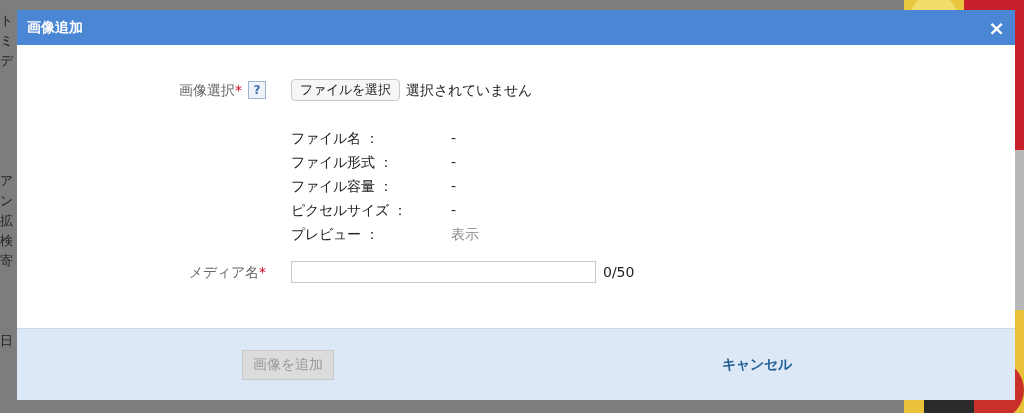 This screenshot has width=1024, height=413. I want to click on cancel-button: キャンセル, so click(757, 364).